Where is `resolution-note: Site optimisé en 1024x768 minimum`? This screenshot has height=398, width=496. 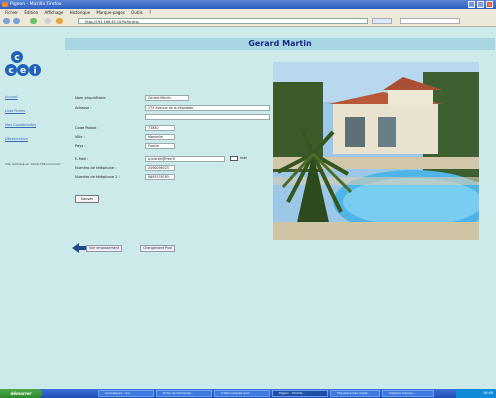 resolution-note: Site optimisé en 1024x768 minimum is located at coordinates (33, 164).